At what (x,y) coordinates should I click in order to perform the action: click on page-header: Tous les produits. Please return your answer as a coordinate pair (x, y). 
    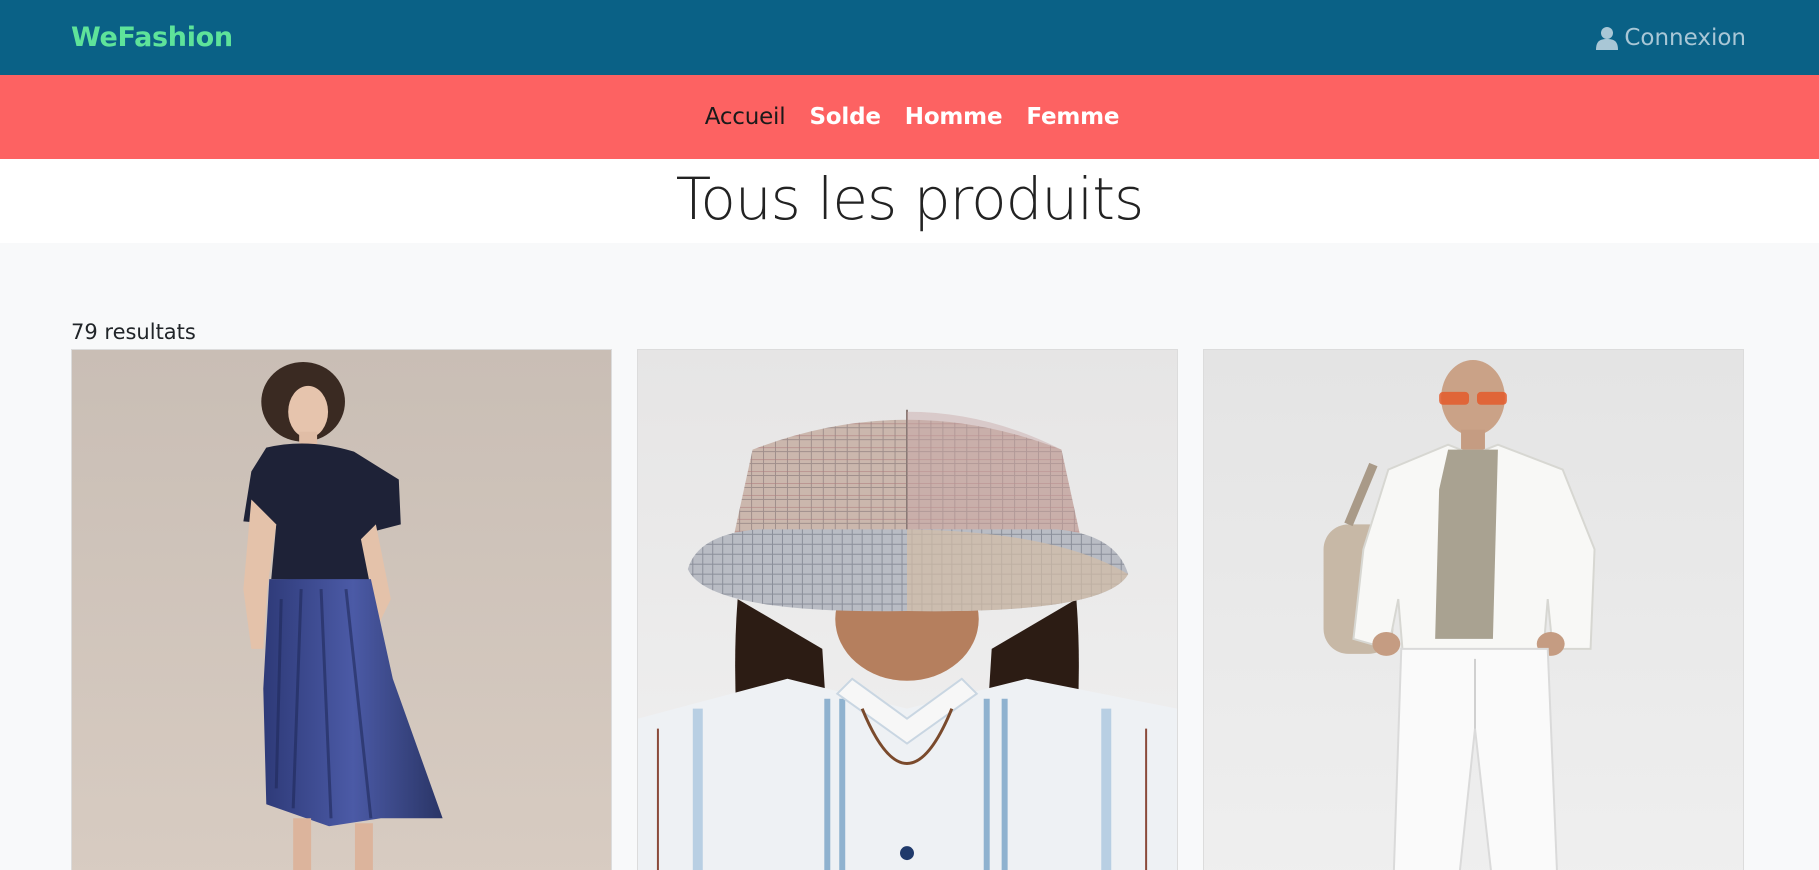
    Looking at the image, I should click on (909, 201).